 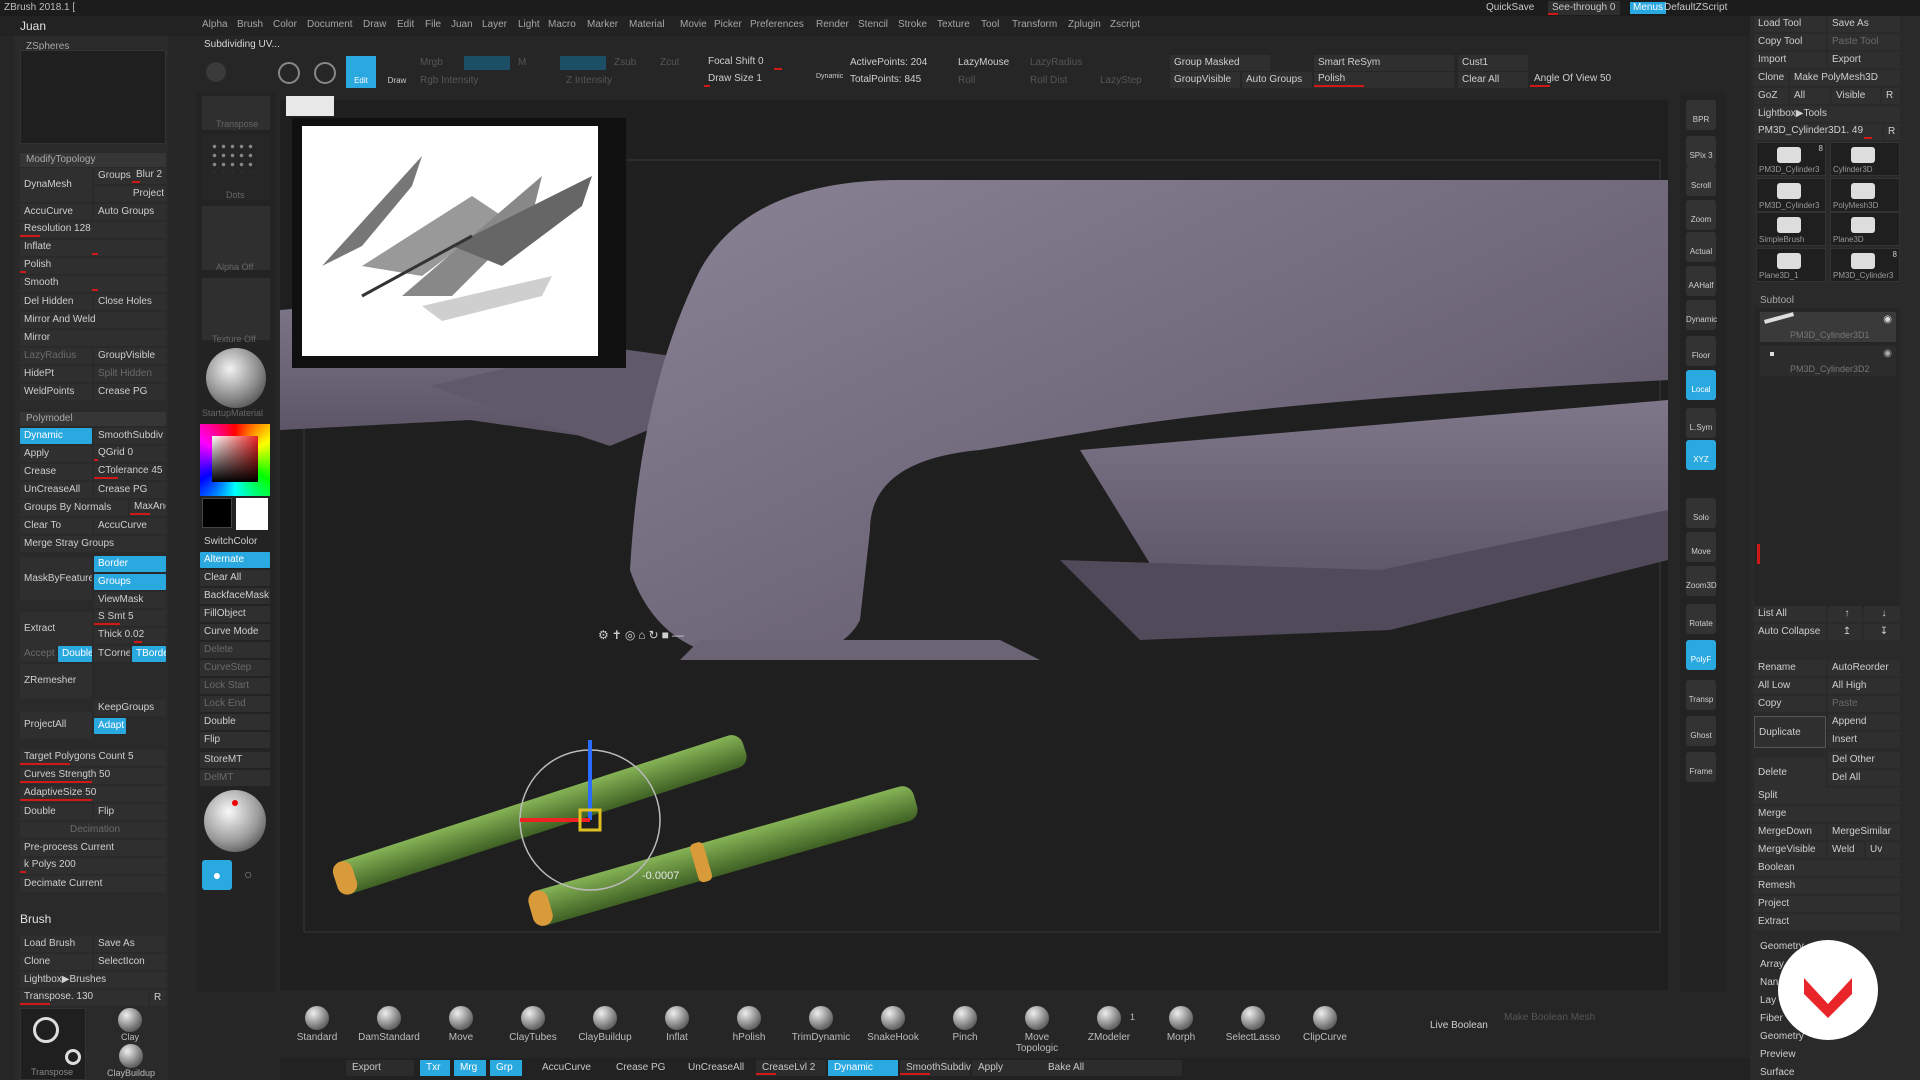 I want to click on s-smt-slider: S Smt 5, so click(x=130, y=618).